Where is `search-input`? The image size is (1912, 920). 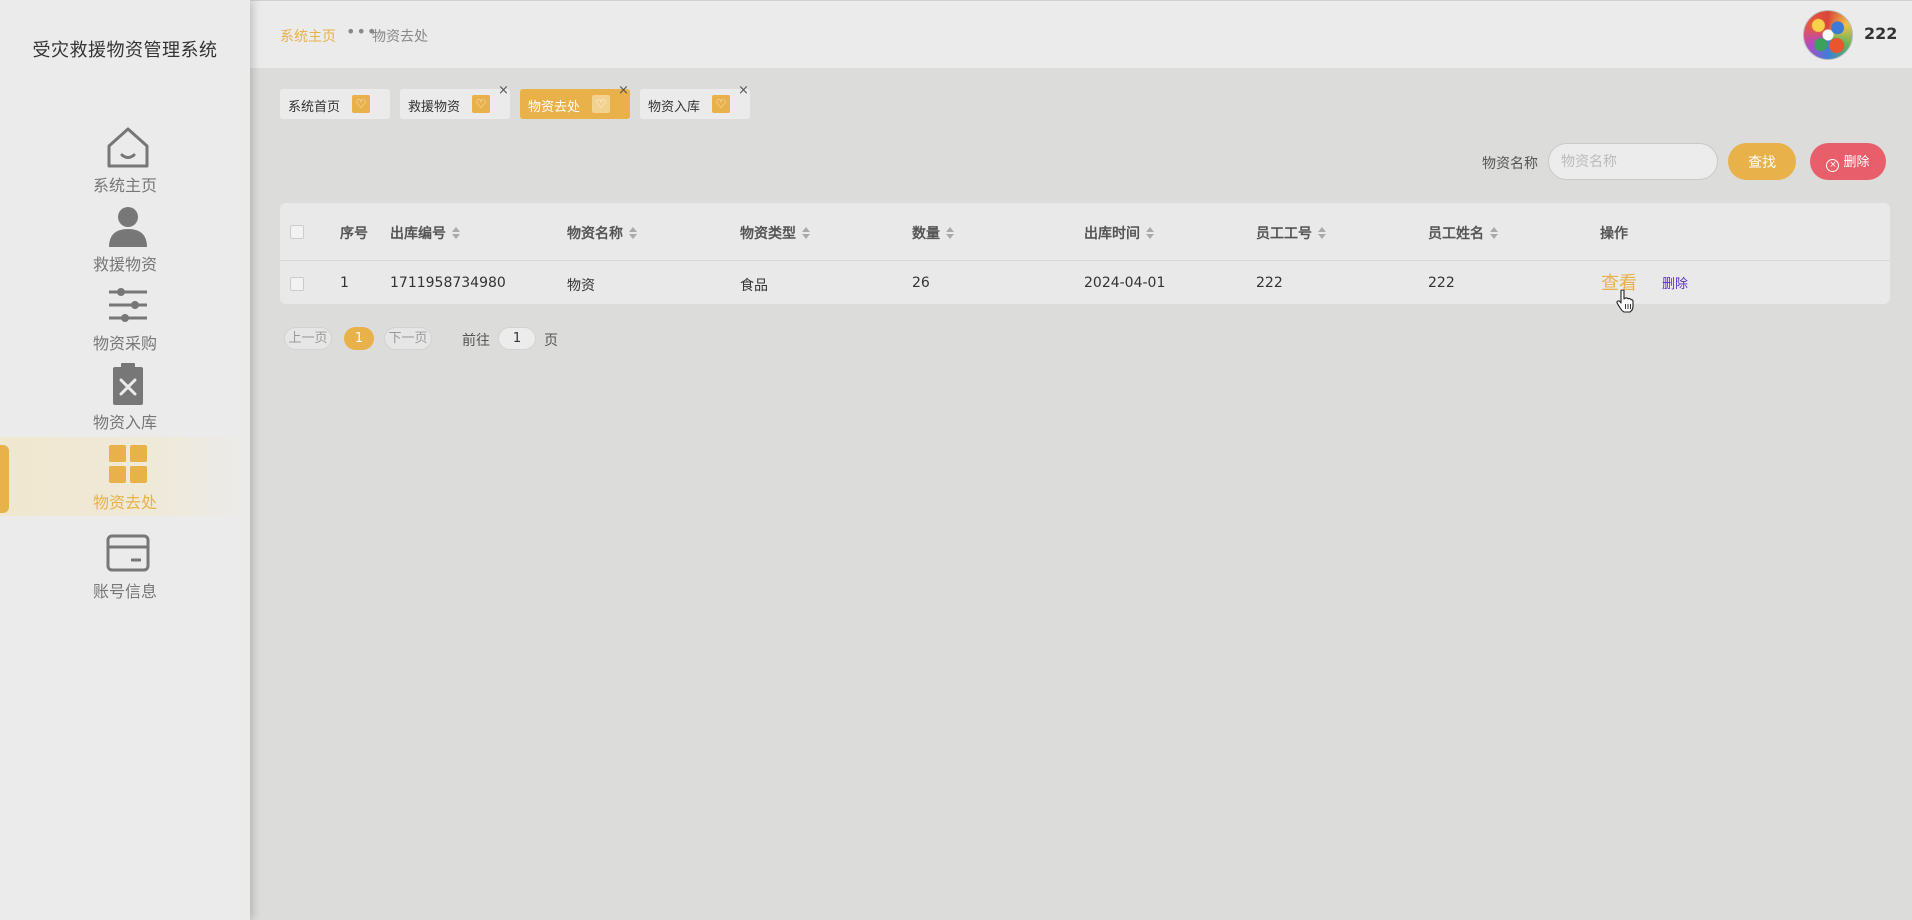 search-input is located at coordinates (1633, 161).